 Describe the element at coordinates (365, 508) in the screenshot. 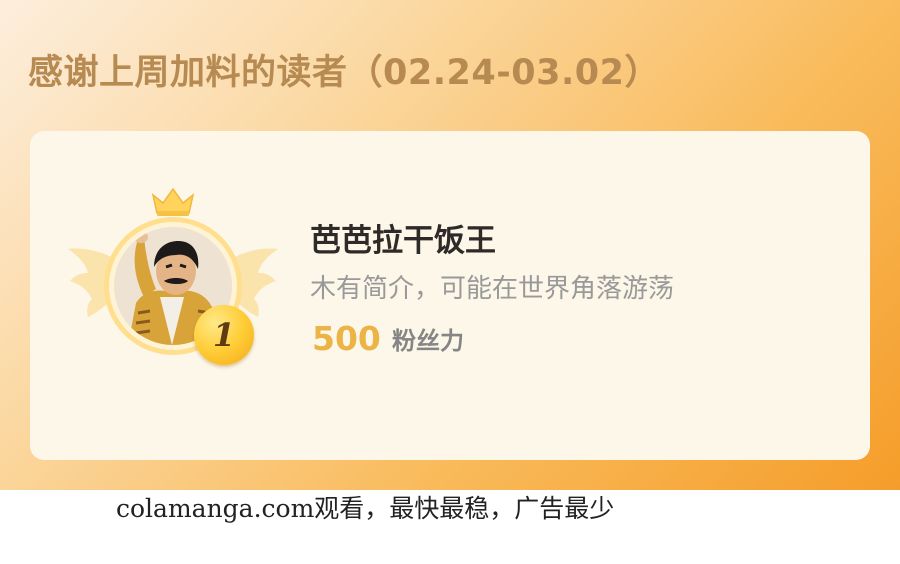

I see `watermark-text: colamanga.com观看，最快最稳，广告最少` at that location.